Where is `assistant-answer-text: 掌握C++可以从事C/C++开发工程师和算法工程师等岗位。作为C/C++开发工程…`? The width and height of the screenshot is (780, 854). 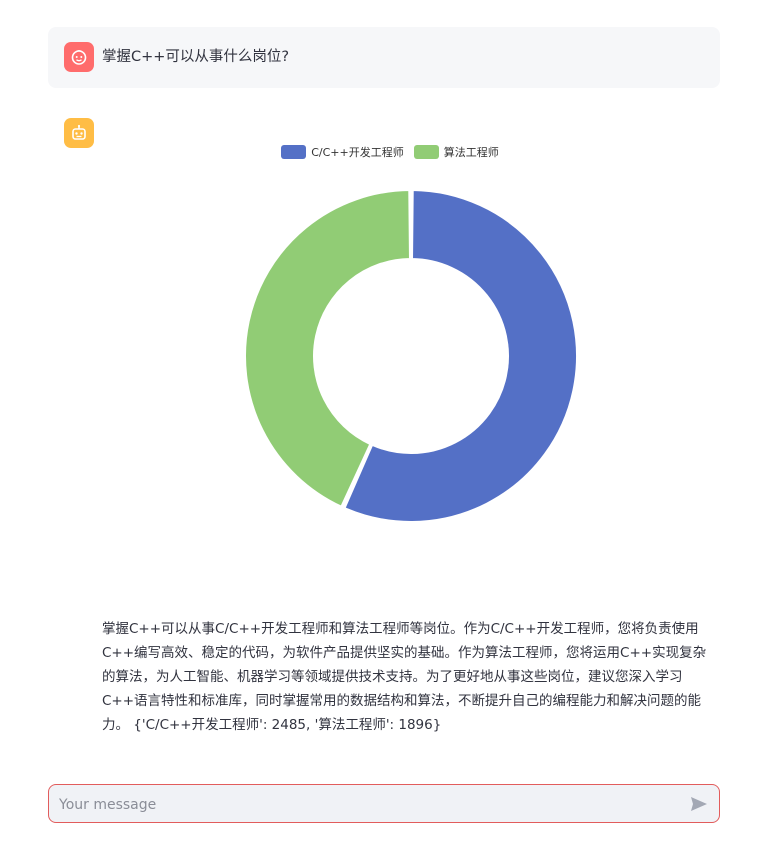
assistant-answer-text: 掌握C++可以从事C/C++开发工程师和算法工程师等岗位。作为C/C++开发工程… is located at coordinates (404, 677).